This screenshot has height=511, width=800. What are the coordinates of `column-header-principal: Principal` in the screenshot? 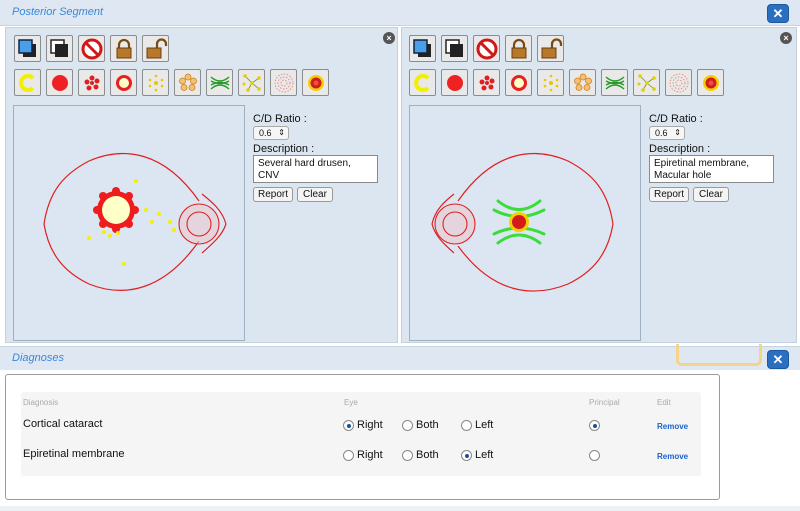 It's located at (604, 402).